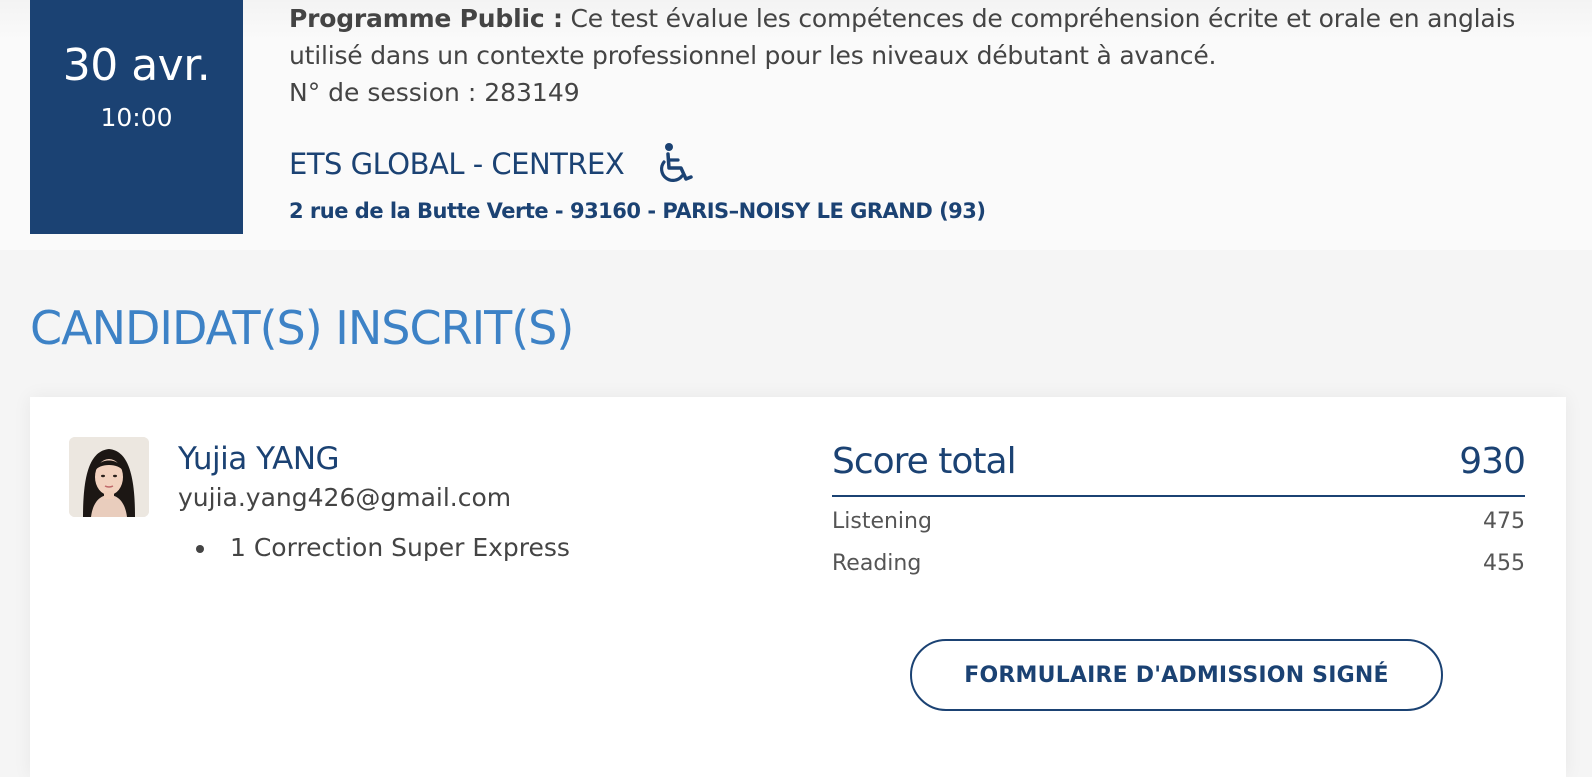  Describe the element at coordinates (457, 164) in the screenshot. I see `test-center-name: ETS GLOBAL - CENTREX` at that location.